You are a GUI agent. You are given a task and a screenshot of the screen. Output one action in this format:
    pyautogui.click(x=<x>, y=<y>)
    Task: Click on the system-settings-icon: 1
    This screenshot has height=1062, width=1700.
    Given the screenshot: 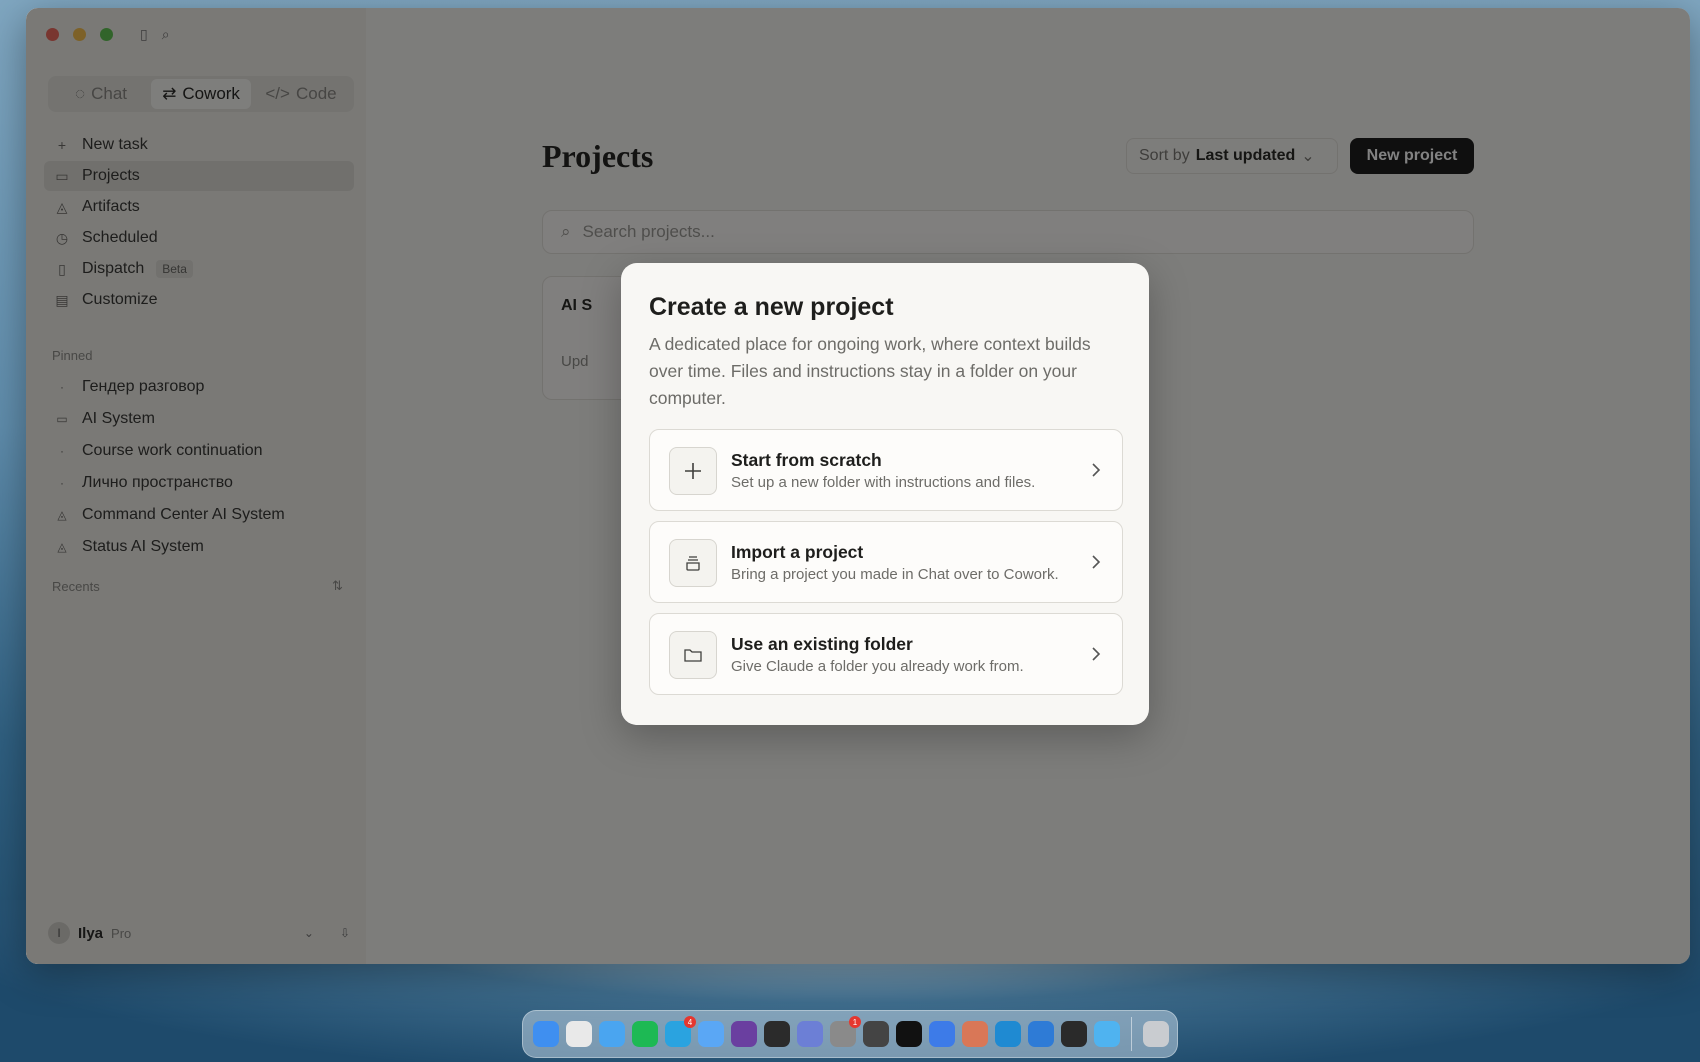 What is the action you would take?
    pyautogui.click(x=845, y=1031)
    